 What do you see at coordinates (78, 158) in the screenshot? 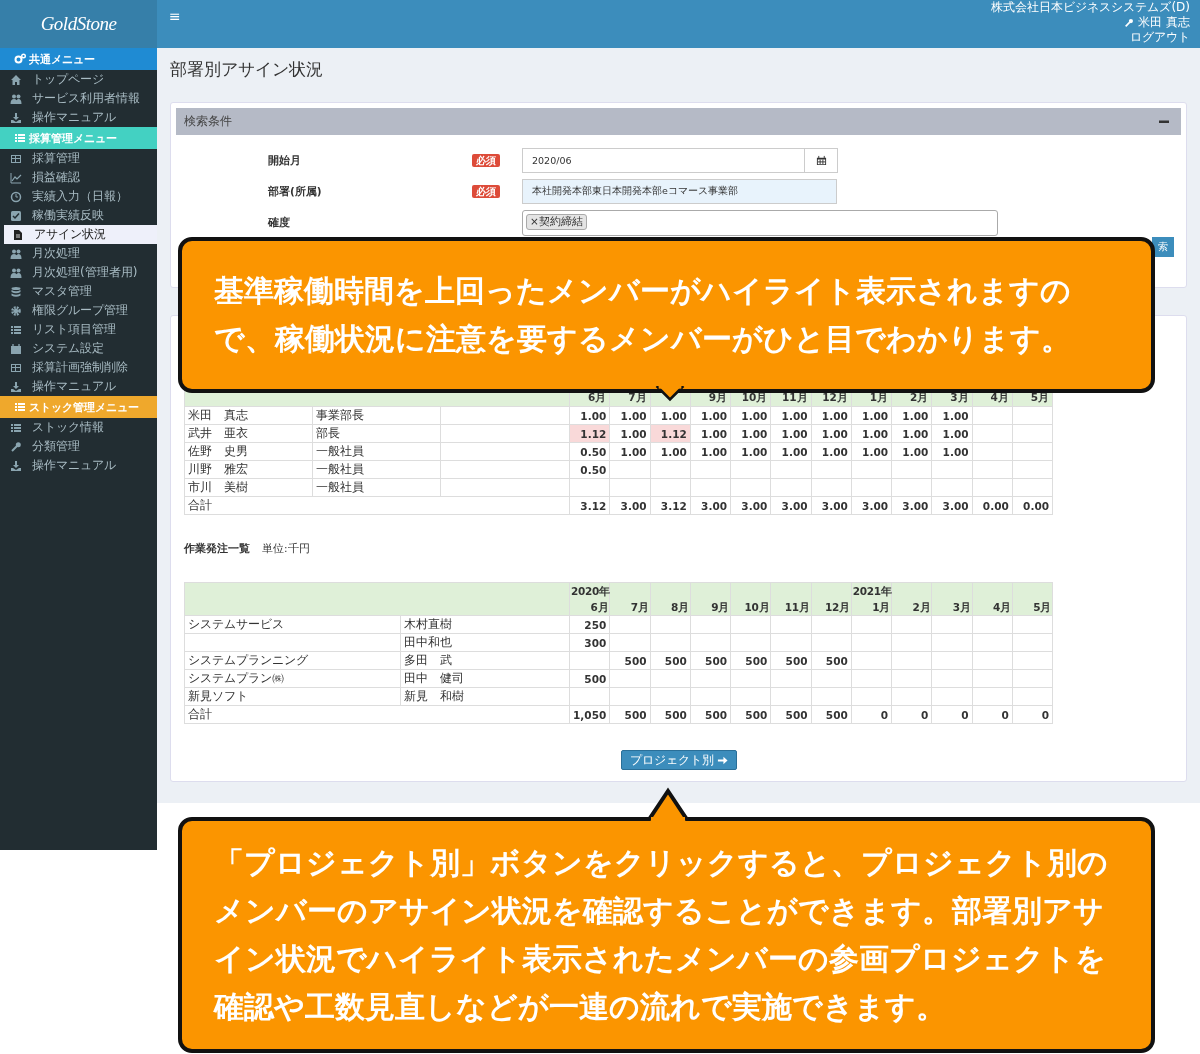
I see `sidebar-item: 採算管理` at bounding box center [78, 158].